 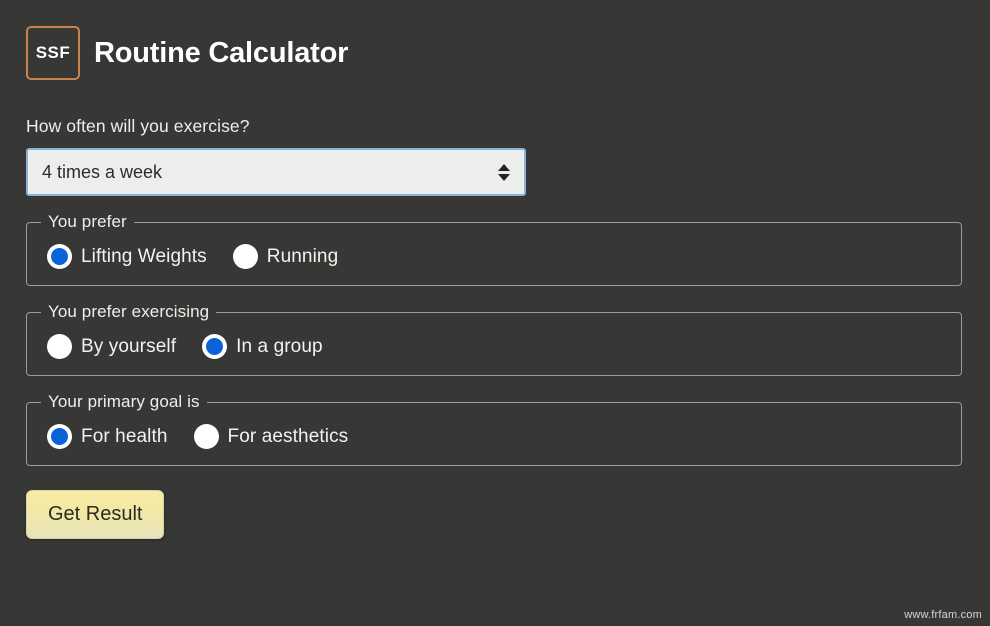 I want to click on radio-option-label: Running, so click(x=302, y=256).